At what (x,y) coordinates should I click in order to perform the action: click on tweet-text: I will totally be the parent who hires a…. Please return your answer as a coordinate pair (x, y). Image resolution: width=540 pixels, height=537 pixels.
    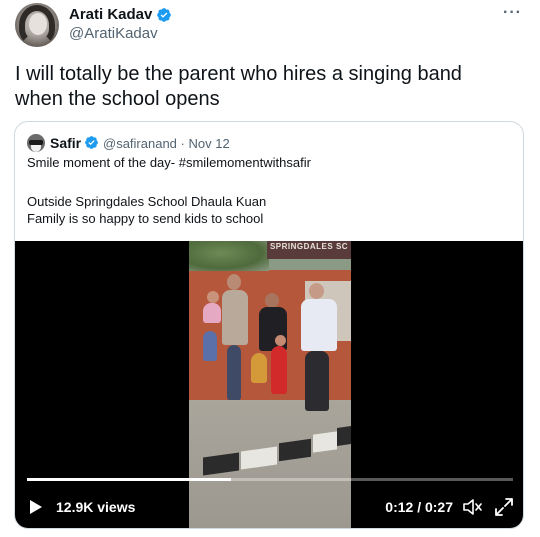
    Looking at the image, I should click on (265, 87).